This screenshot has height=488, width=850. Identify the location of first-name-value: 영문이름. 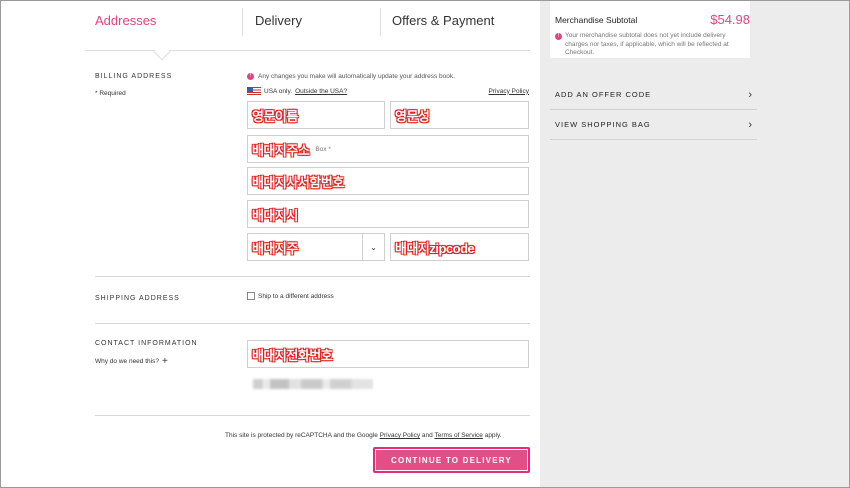
(275, 116).